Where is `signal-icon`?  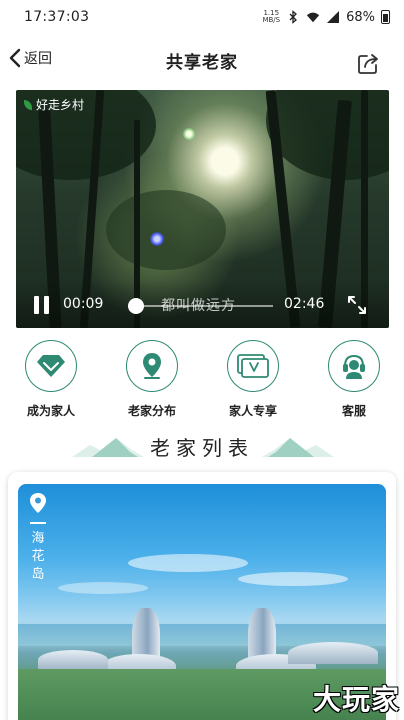 signal-icon is located at coordinates (333, 17).